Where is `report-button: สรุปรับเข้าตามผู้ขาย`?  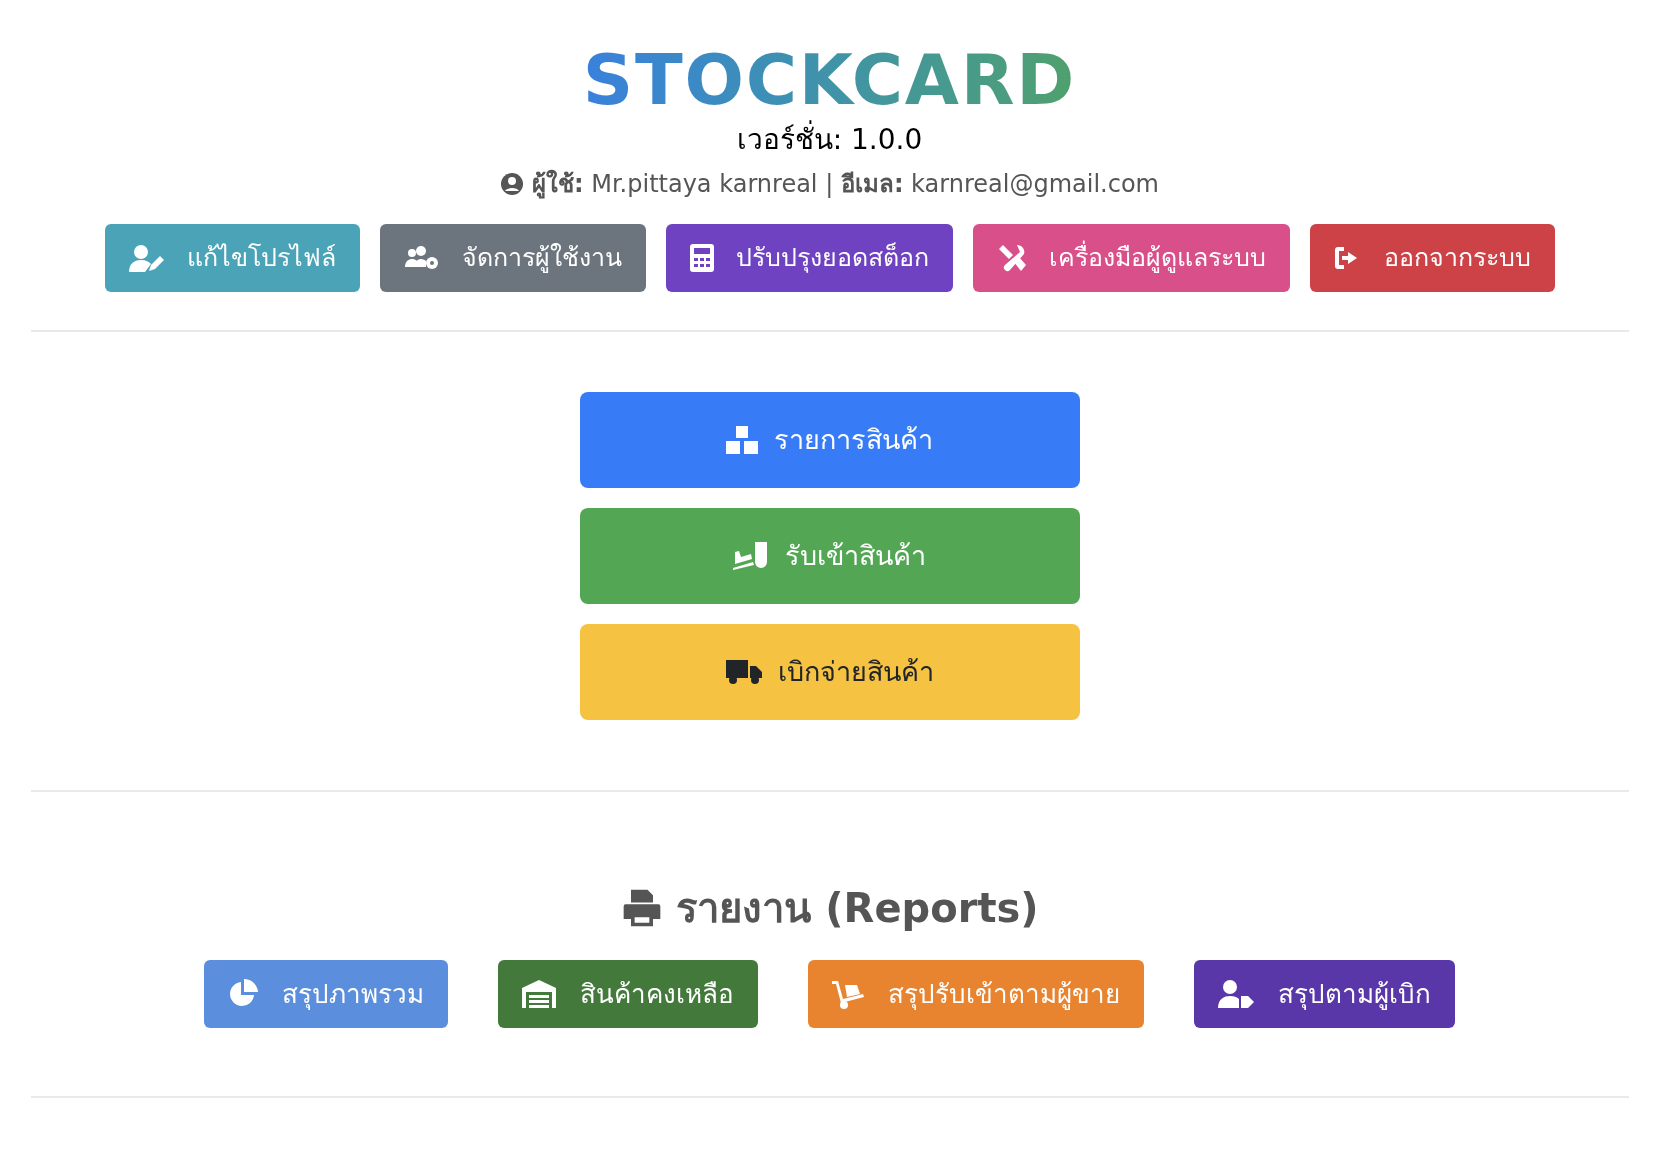 report-button: สรุปรับเข้าตามผู้ขาย is located at coordinates (976, 994).